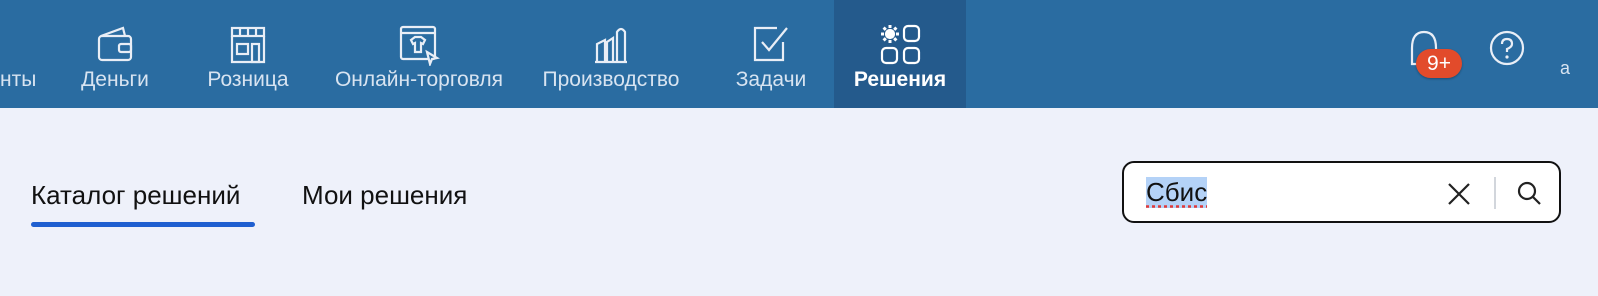 This screenshot has height=296, width=1598. Describe the element at coordinates (900, 79) in the screenshot. I see `nav-item-label: Решения` at that location.